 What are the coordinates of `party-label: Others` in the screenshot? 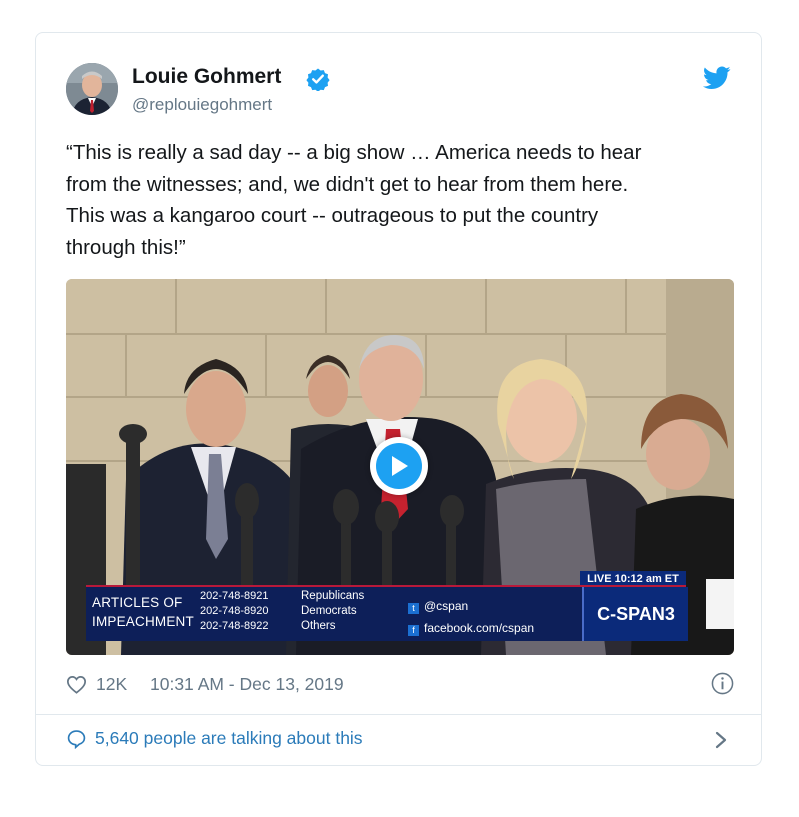 It's located at (318, 626).